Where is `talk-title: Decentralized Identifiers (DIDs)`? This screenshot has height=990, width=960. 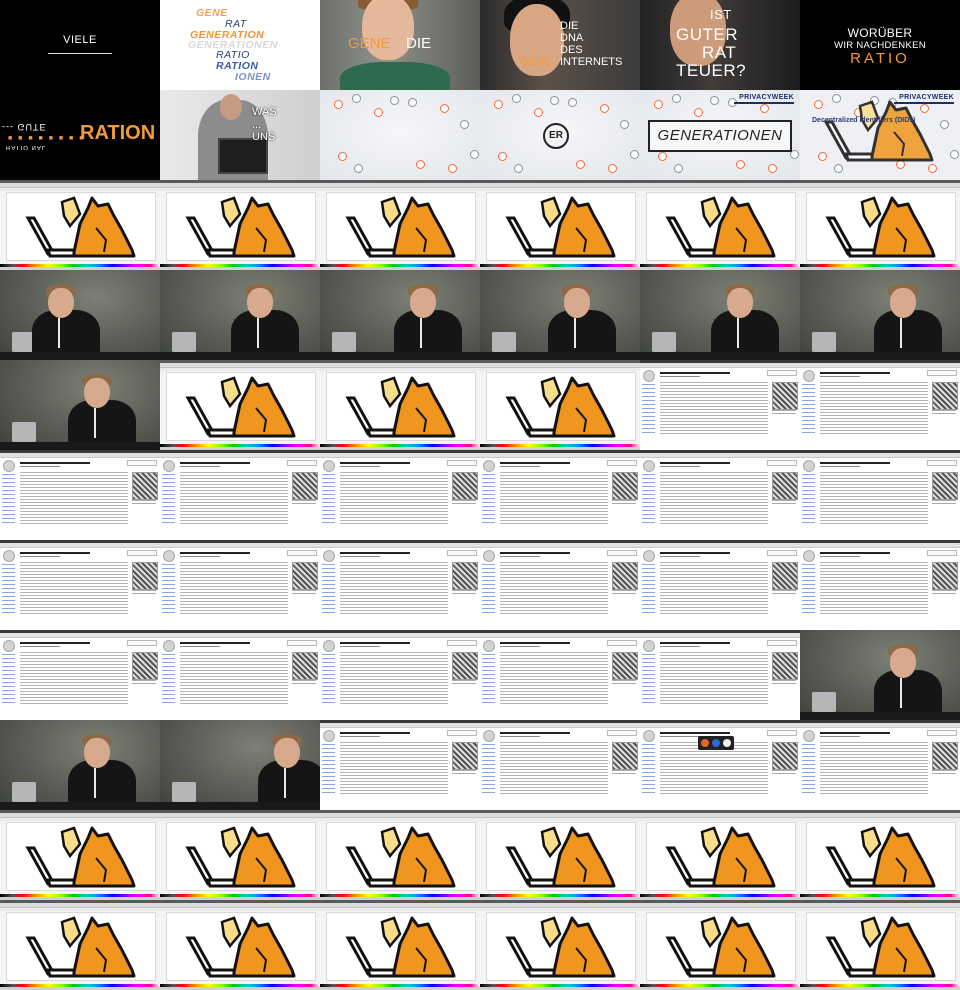 talk-title: Decentralized Identifiers (DIDs) is located at coordinates (864, 120).